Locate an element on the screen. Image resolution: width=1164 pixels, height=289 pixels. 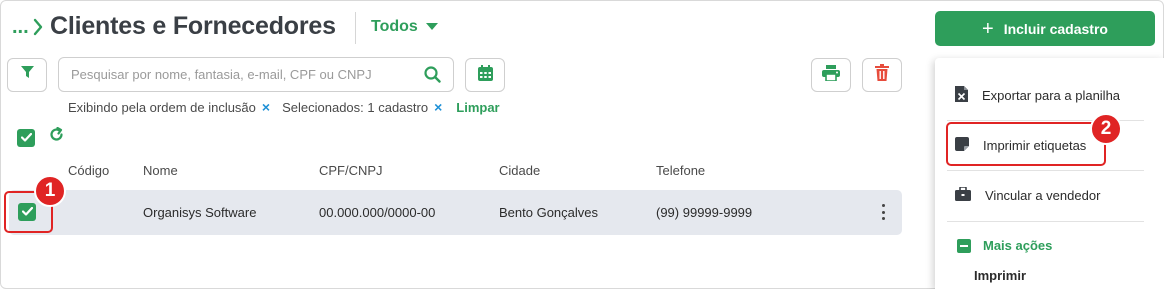
filter-chip-order: Exibindo pela ordem de inclusão × is located at coordinates (169, 107).